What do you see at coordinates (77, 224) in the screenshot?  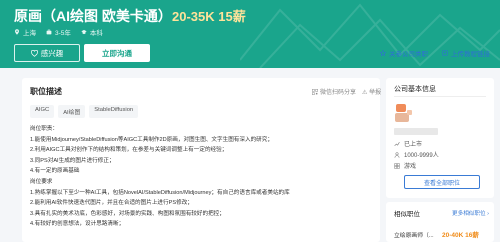 I see `description-line: 4.有较好的创意想法，设计思路清晰；` at bounding box center [77, 224].